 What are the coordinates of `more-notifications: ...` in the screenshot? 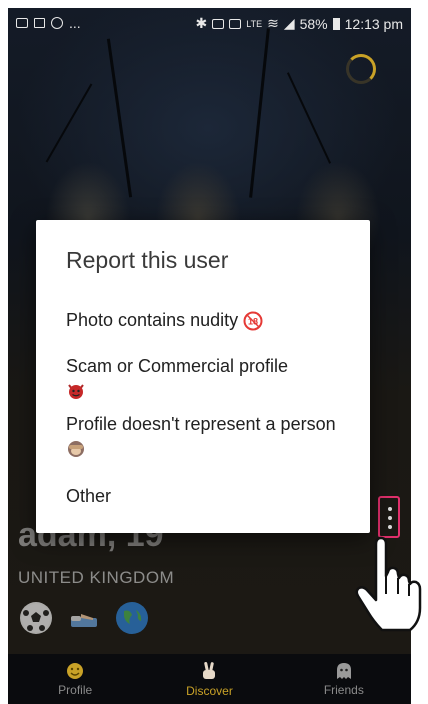 It's located at (75, 23).